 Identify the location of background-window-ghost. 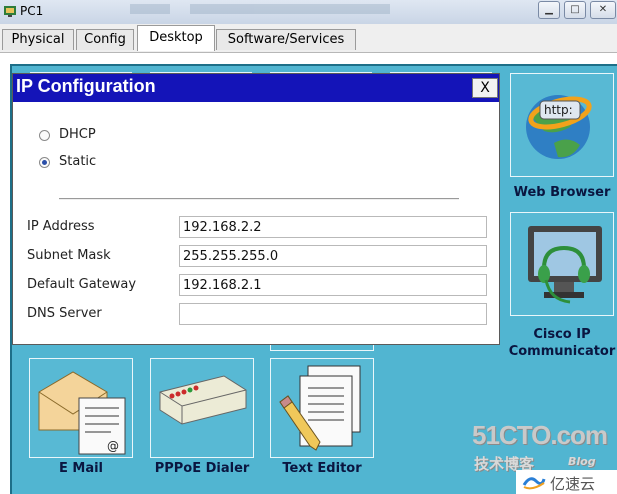
(270, 12).